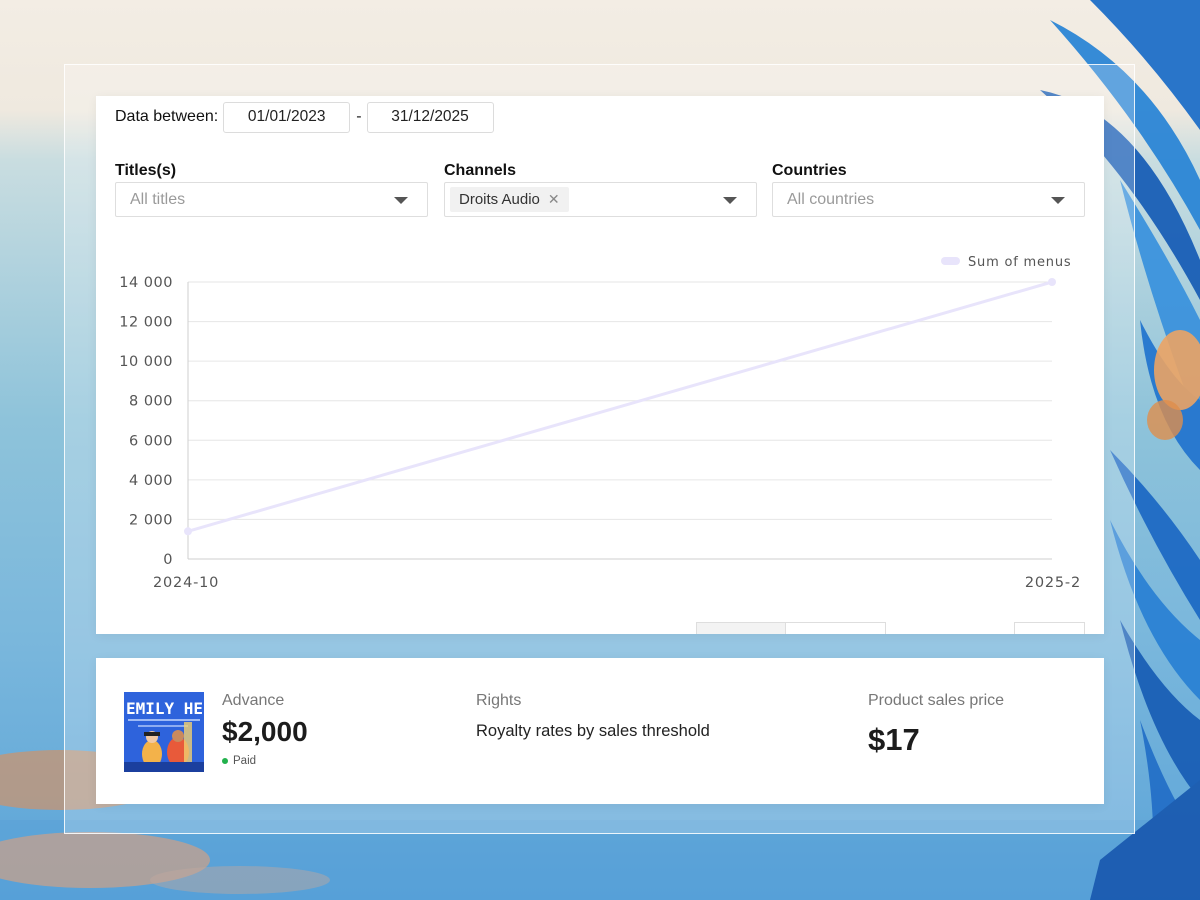 The height and width of the screenshot is (900, 1200). What do you see at coordinates (151, 481) in the screenshot?
I see `y-tick-label: 4 000` at bounding box center [151, 481].